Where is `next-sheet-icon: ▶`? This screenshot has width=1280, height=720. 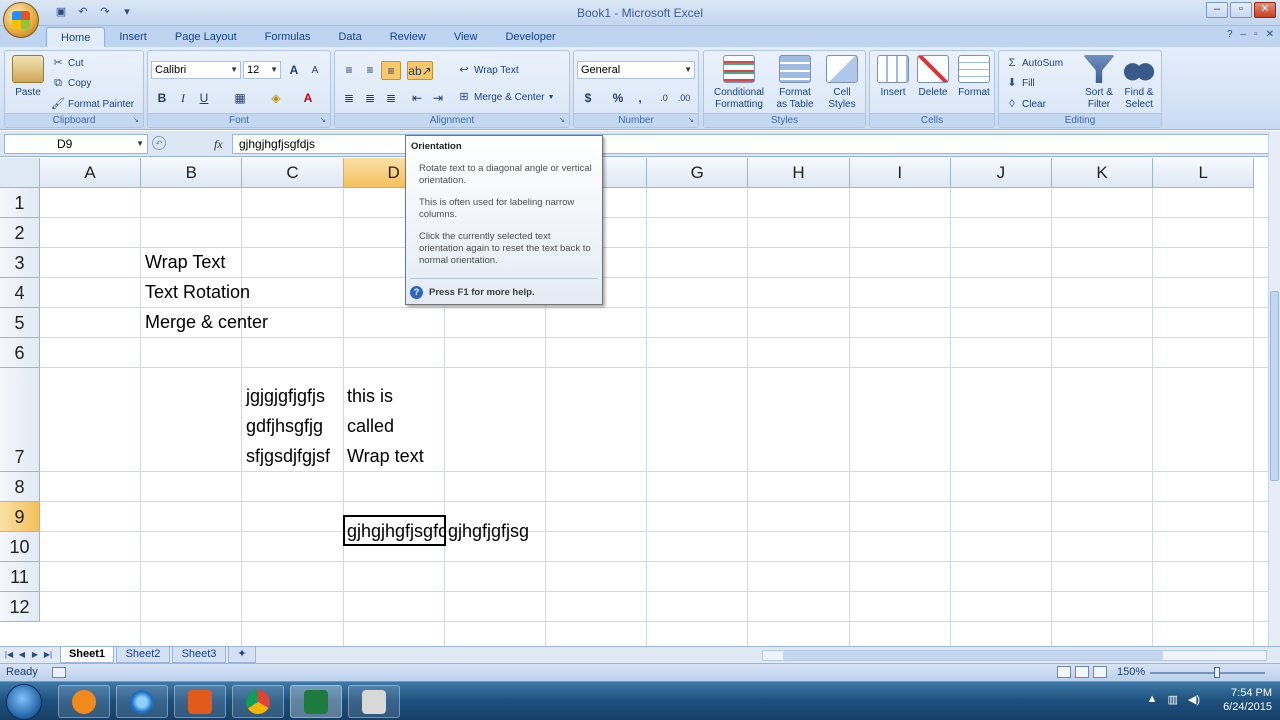 next-sheet-icon: ▶ is located at coordinates (35, 655).